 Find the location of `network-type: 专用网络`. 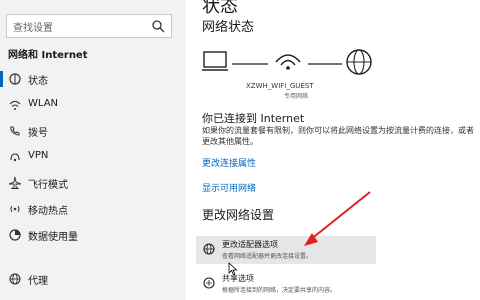

network-type: 专用网络 is located at coordinates (296, 96).